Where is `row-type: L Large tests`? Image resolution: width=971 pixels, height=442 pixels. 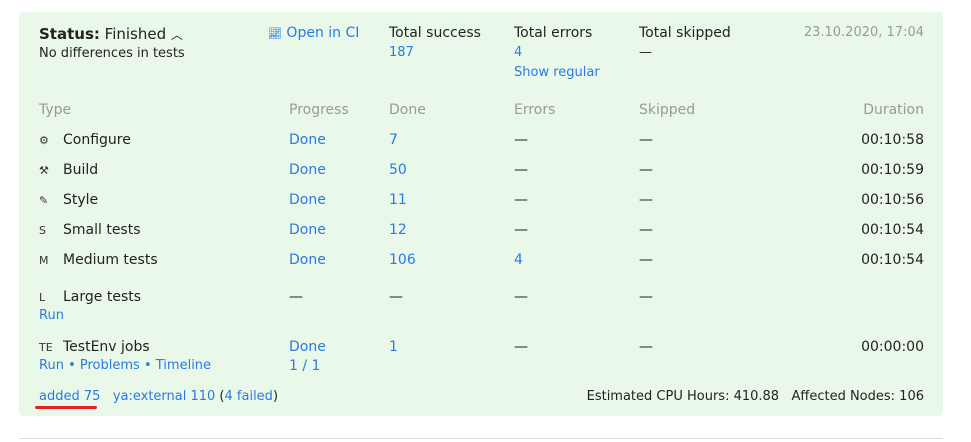
row-type: L Large tests is located at coordinates (90, 297).